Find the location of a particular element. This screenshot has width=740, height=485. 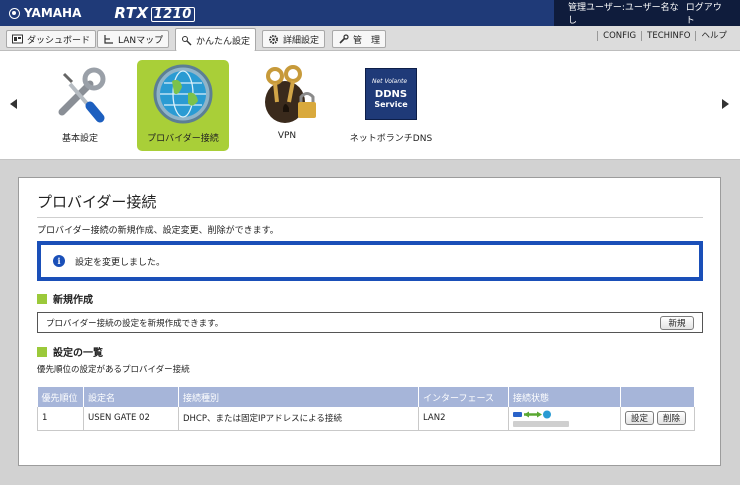

tab-label: LANマップ is located at coordinates (141, 40).